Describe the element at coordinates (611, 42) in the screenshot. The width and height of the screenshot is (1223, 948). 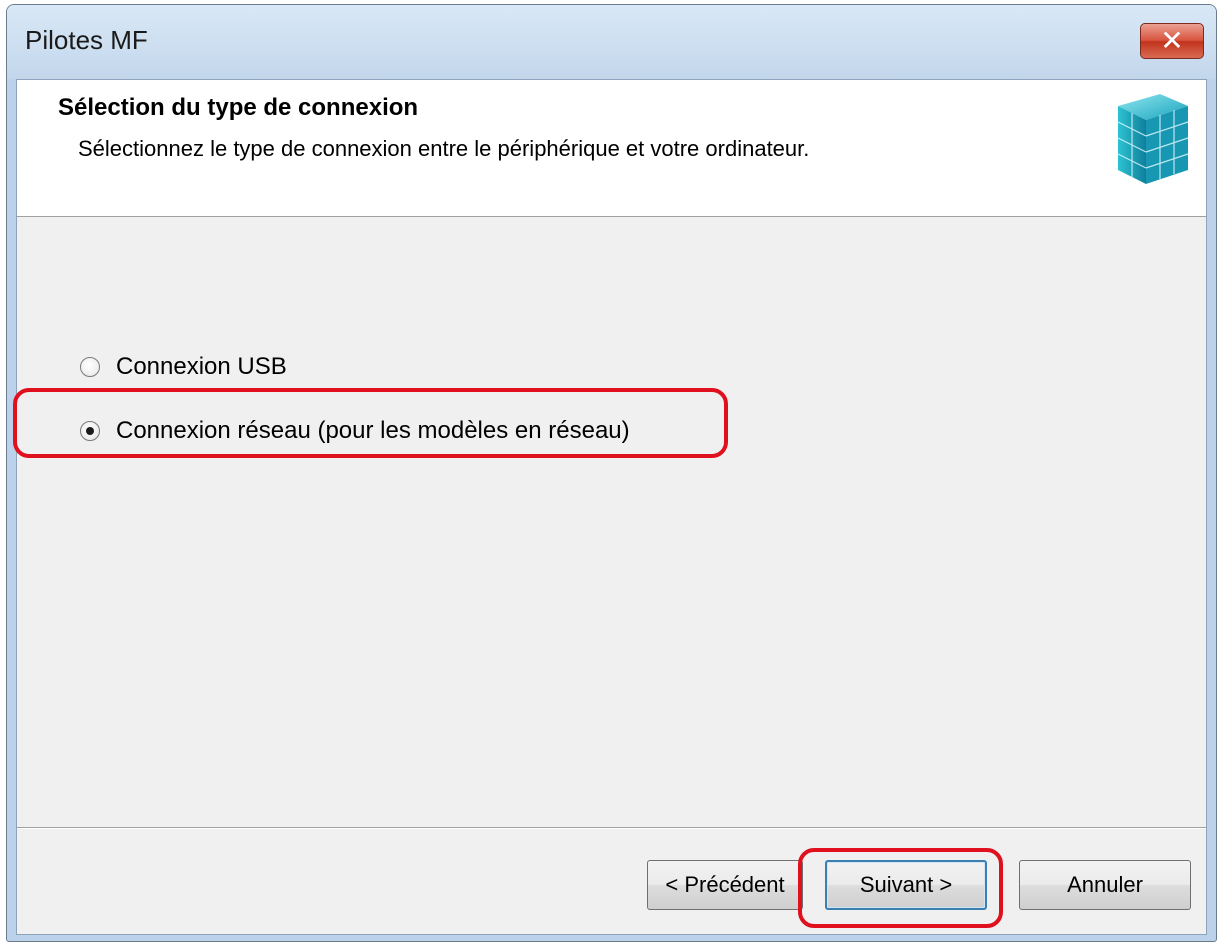
I see `title-bar: Pilotes MF ✕` at that location.